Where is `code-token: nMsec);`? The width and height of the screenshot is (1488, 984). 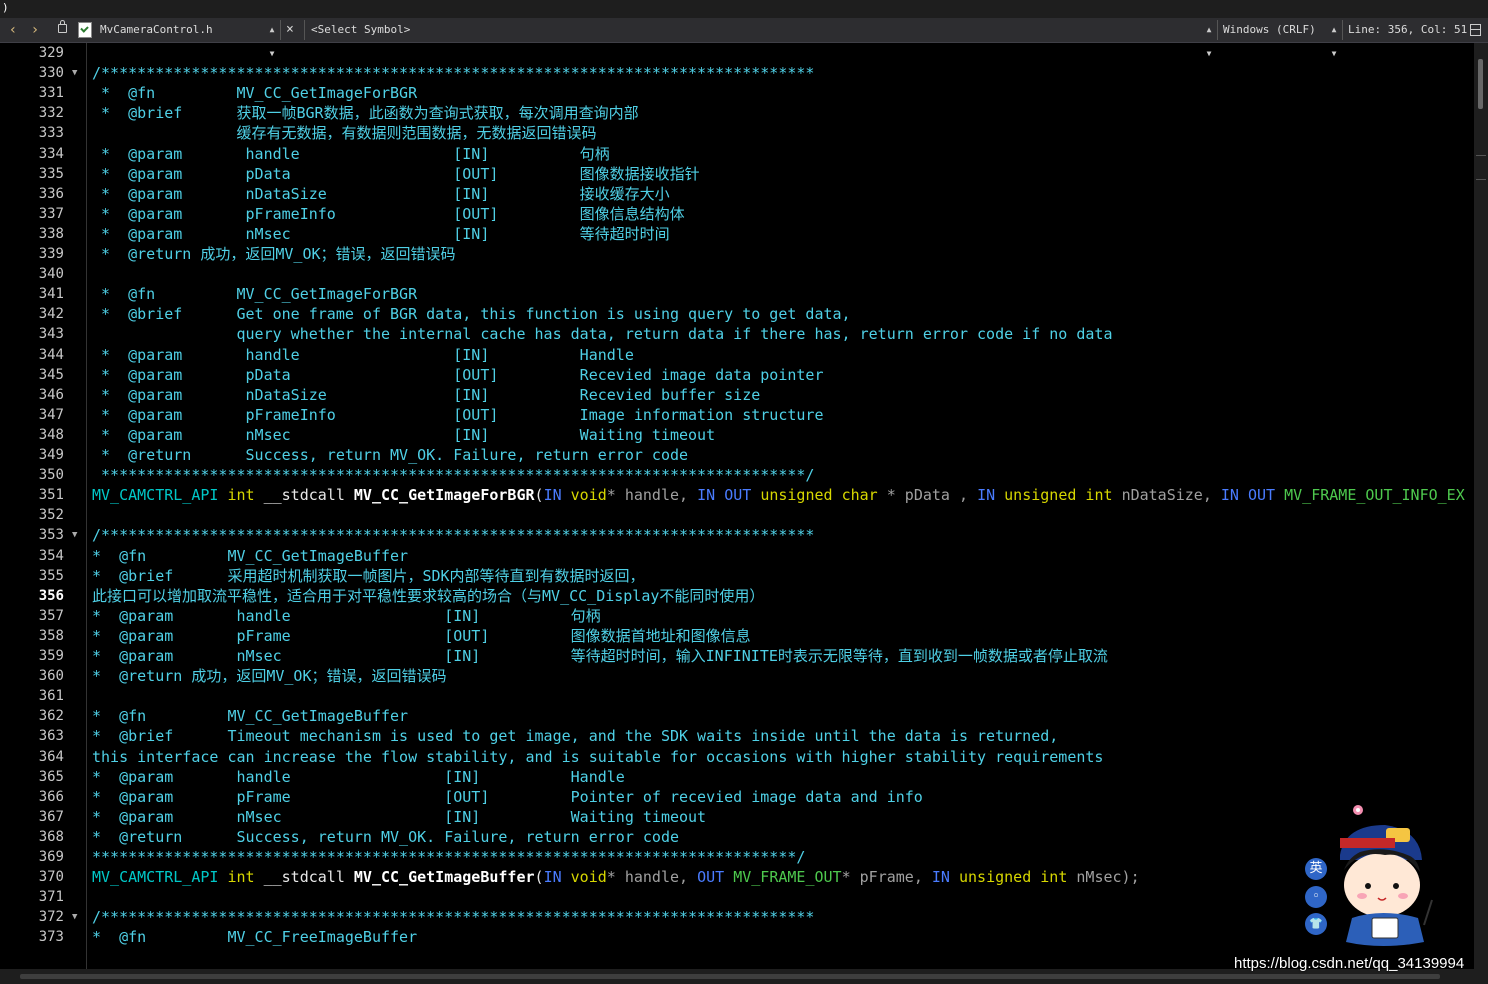
code-token: nMsec); is located at coordinates (1108, 877).